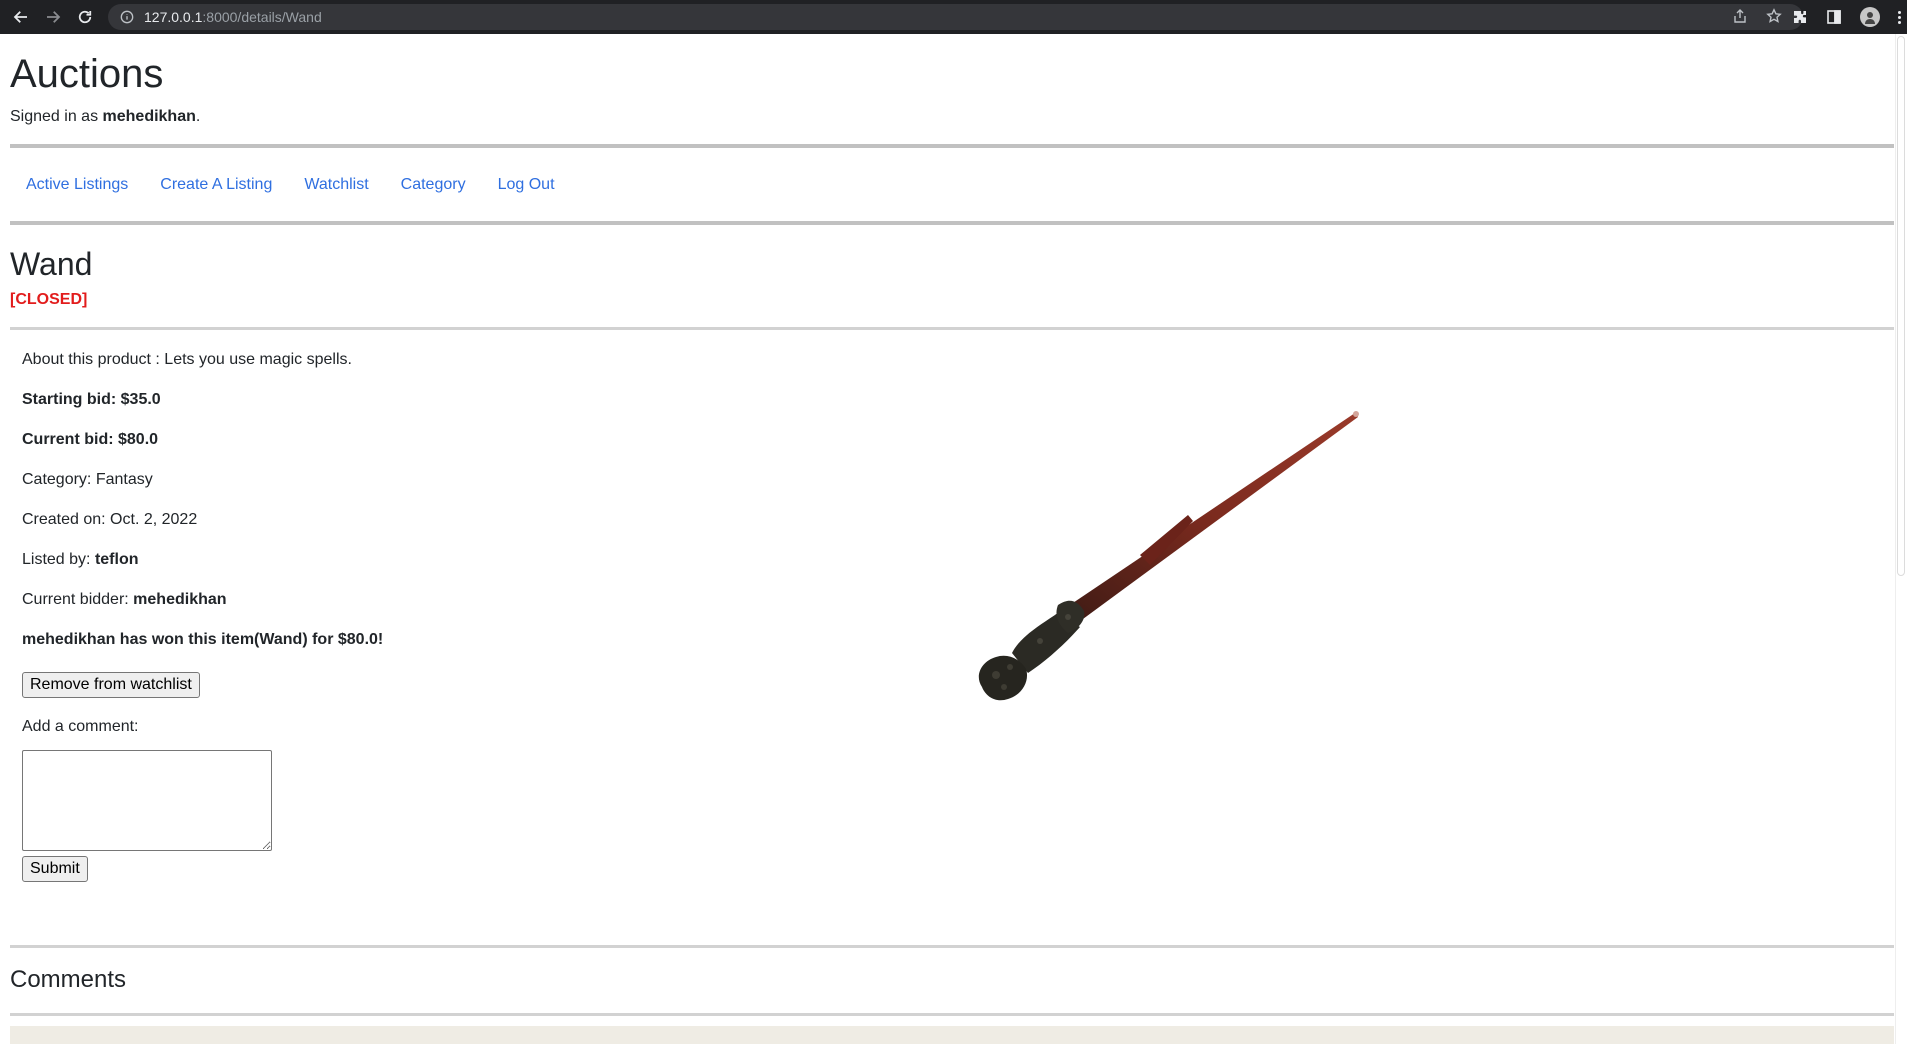 The width and height of the screenshot is (1907, 1044). What do you see at coordinates (21, 17) in the screenshot?
I see `back-arrow-icon` at bounding box center [21, 17].